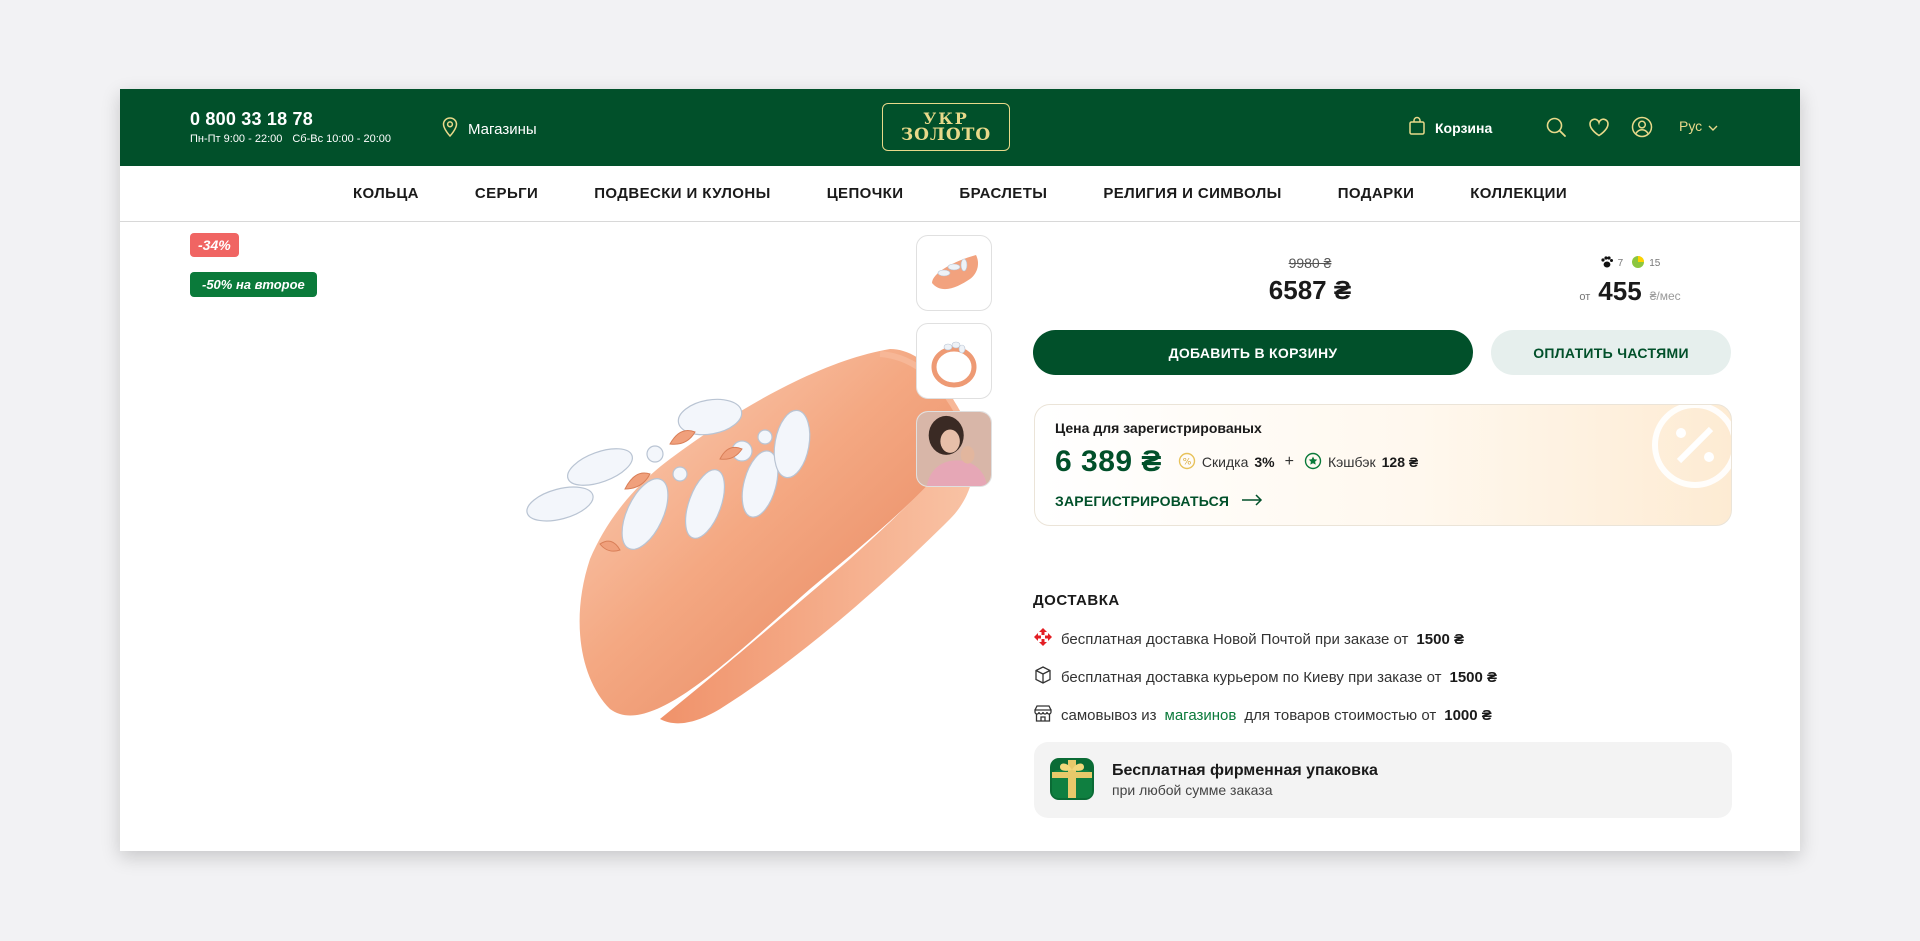 The width and height of the screenshot is (1920, 941). I want to click on heart-icon, so click(1599, 127).